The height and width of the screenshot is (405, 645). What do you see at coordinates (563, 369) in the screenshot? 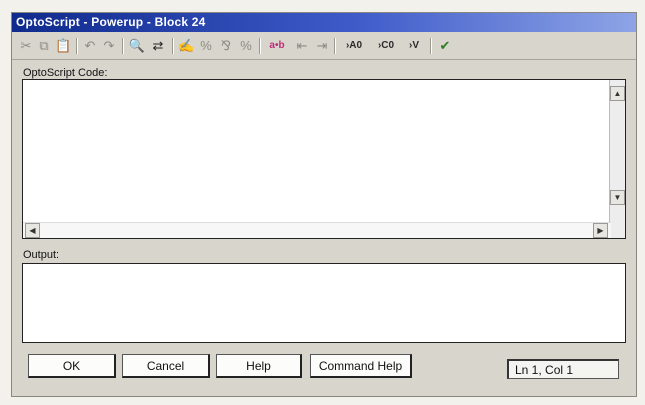
I see `cursor-position-status: Ln 1, Col 1` at bounding box center [563, 369].